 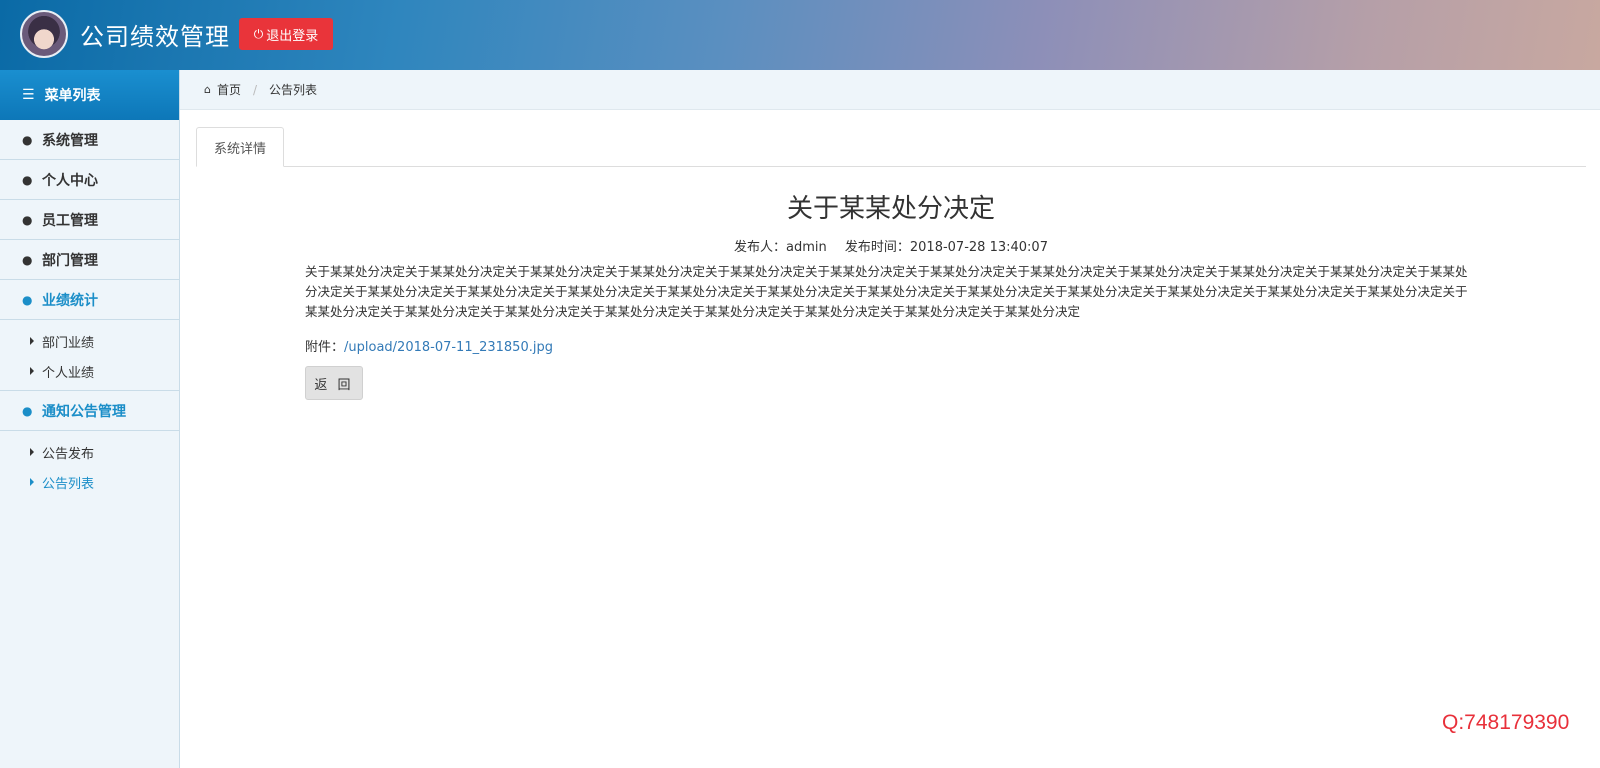 I want to click on sidebar-item-performance: ● 业绩统计, so click(x=89, y=300).